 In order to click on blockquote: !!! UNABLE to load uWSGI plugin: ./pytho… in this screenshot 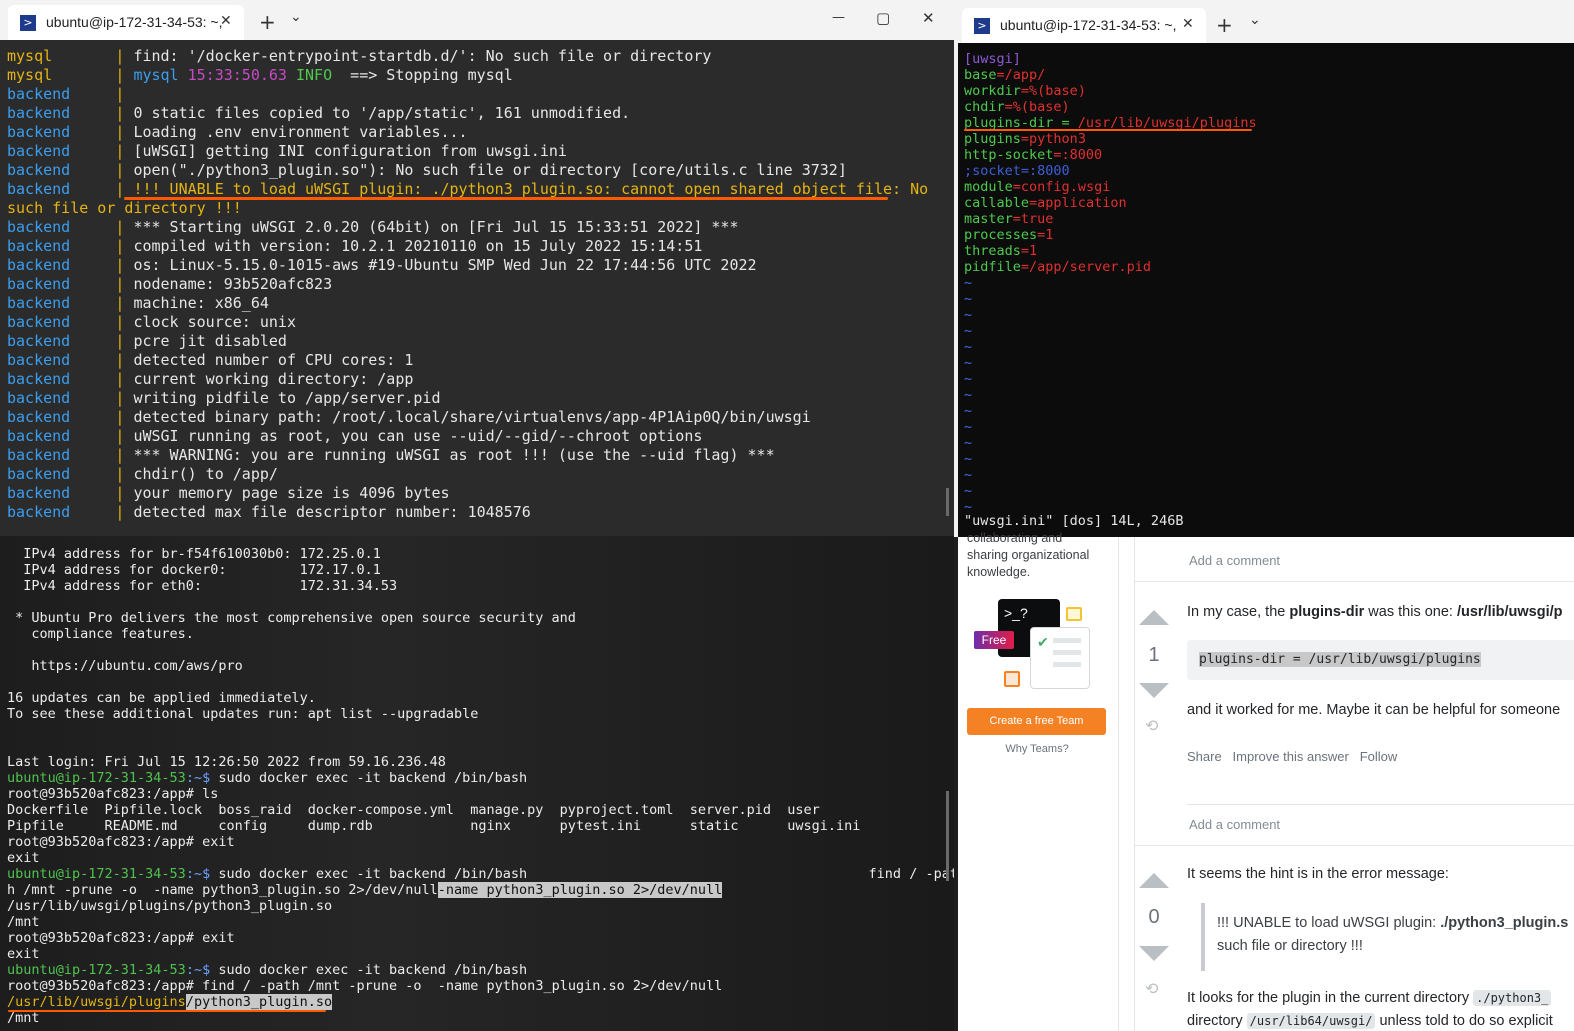, I will do `click(1387, 937)`.